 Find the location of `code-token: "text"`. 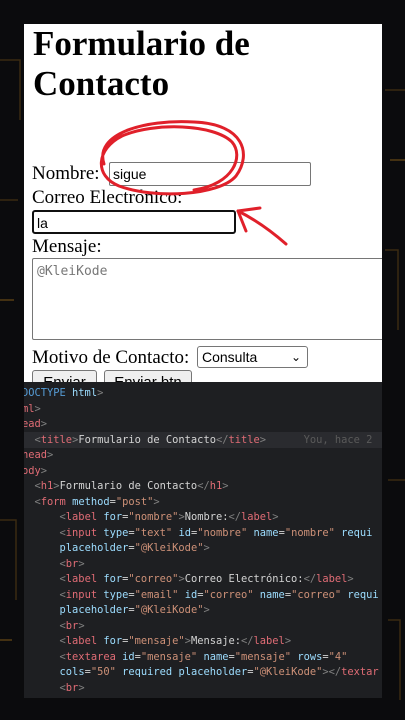

code-token: "text" is located at coordinates (156, 532).